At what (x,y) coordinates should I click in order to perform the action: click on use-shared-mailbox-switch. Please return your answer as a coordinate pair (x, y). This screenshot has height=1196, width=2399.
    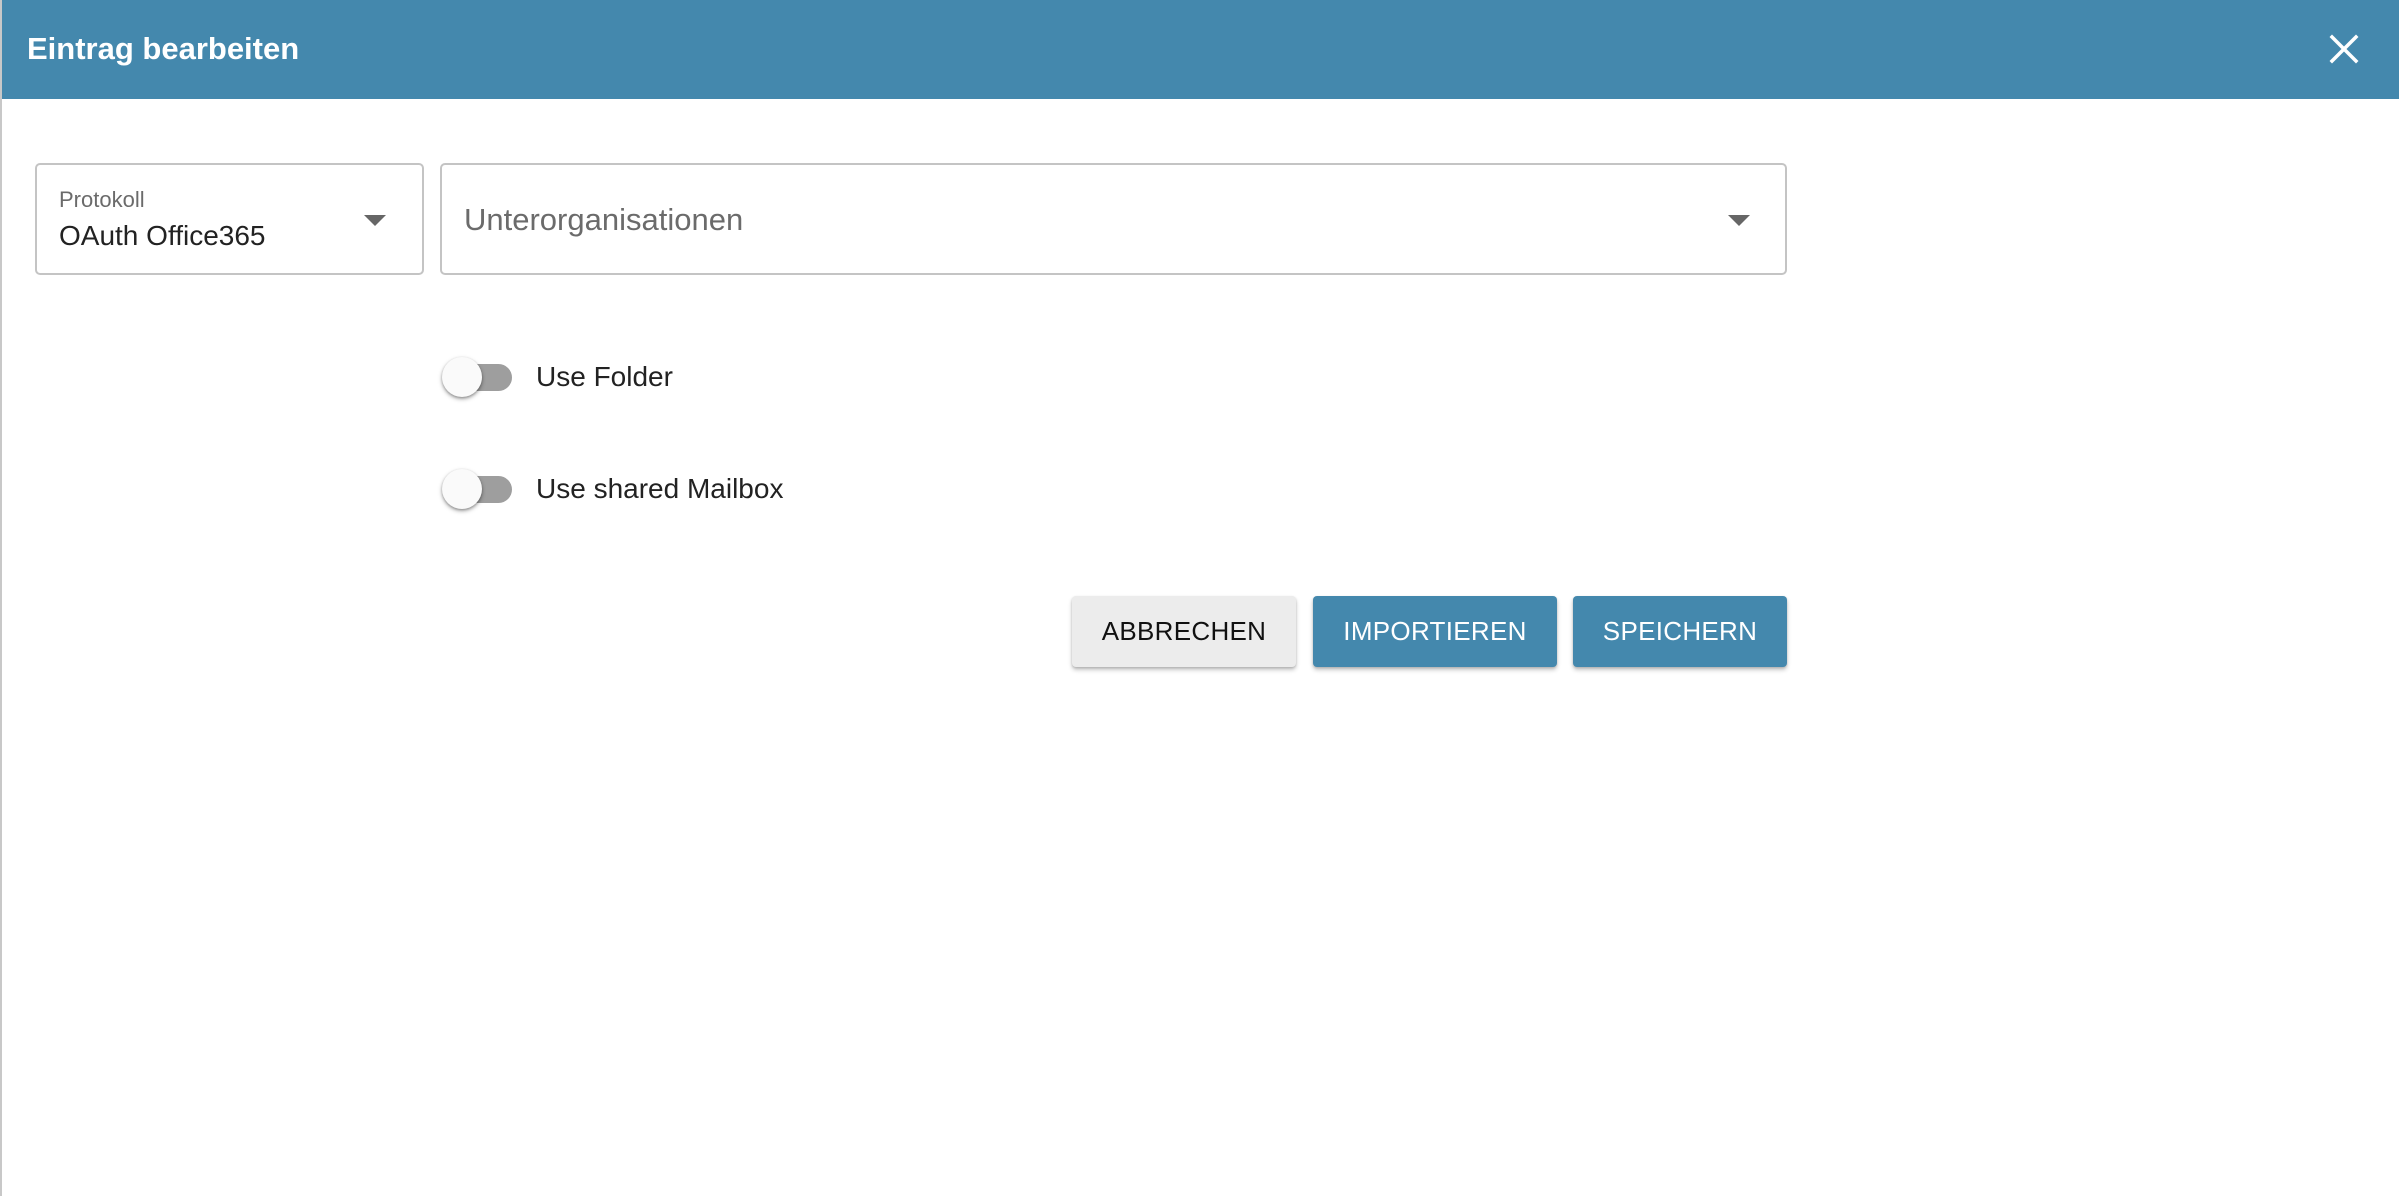
    Looking at the image, I should click on (478, 489).